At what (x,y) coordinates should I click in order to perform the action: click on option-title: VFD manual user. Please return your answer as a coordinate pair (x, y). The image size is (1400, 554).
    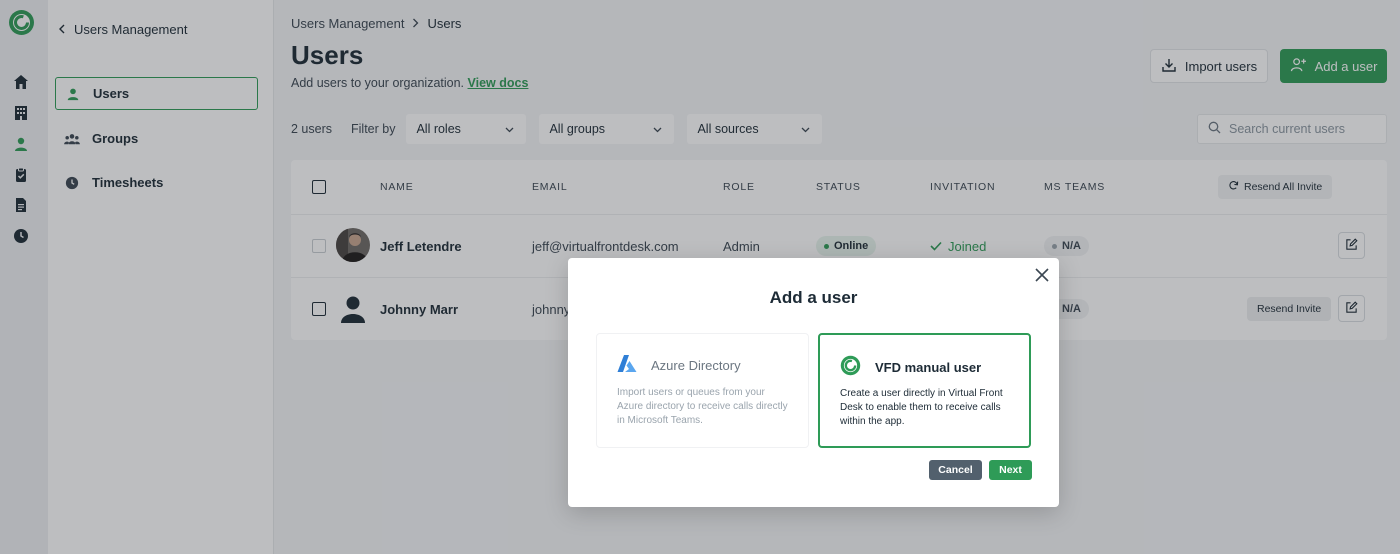
    Looking at the image, I should click on (928, 367).